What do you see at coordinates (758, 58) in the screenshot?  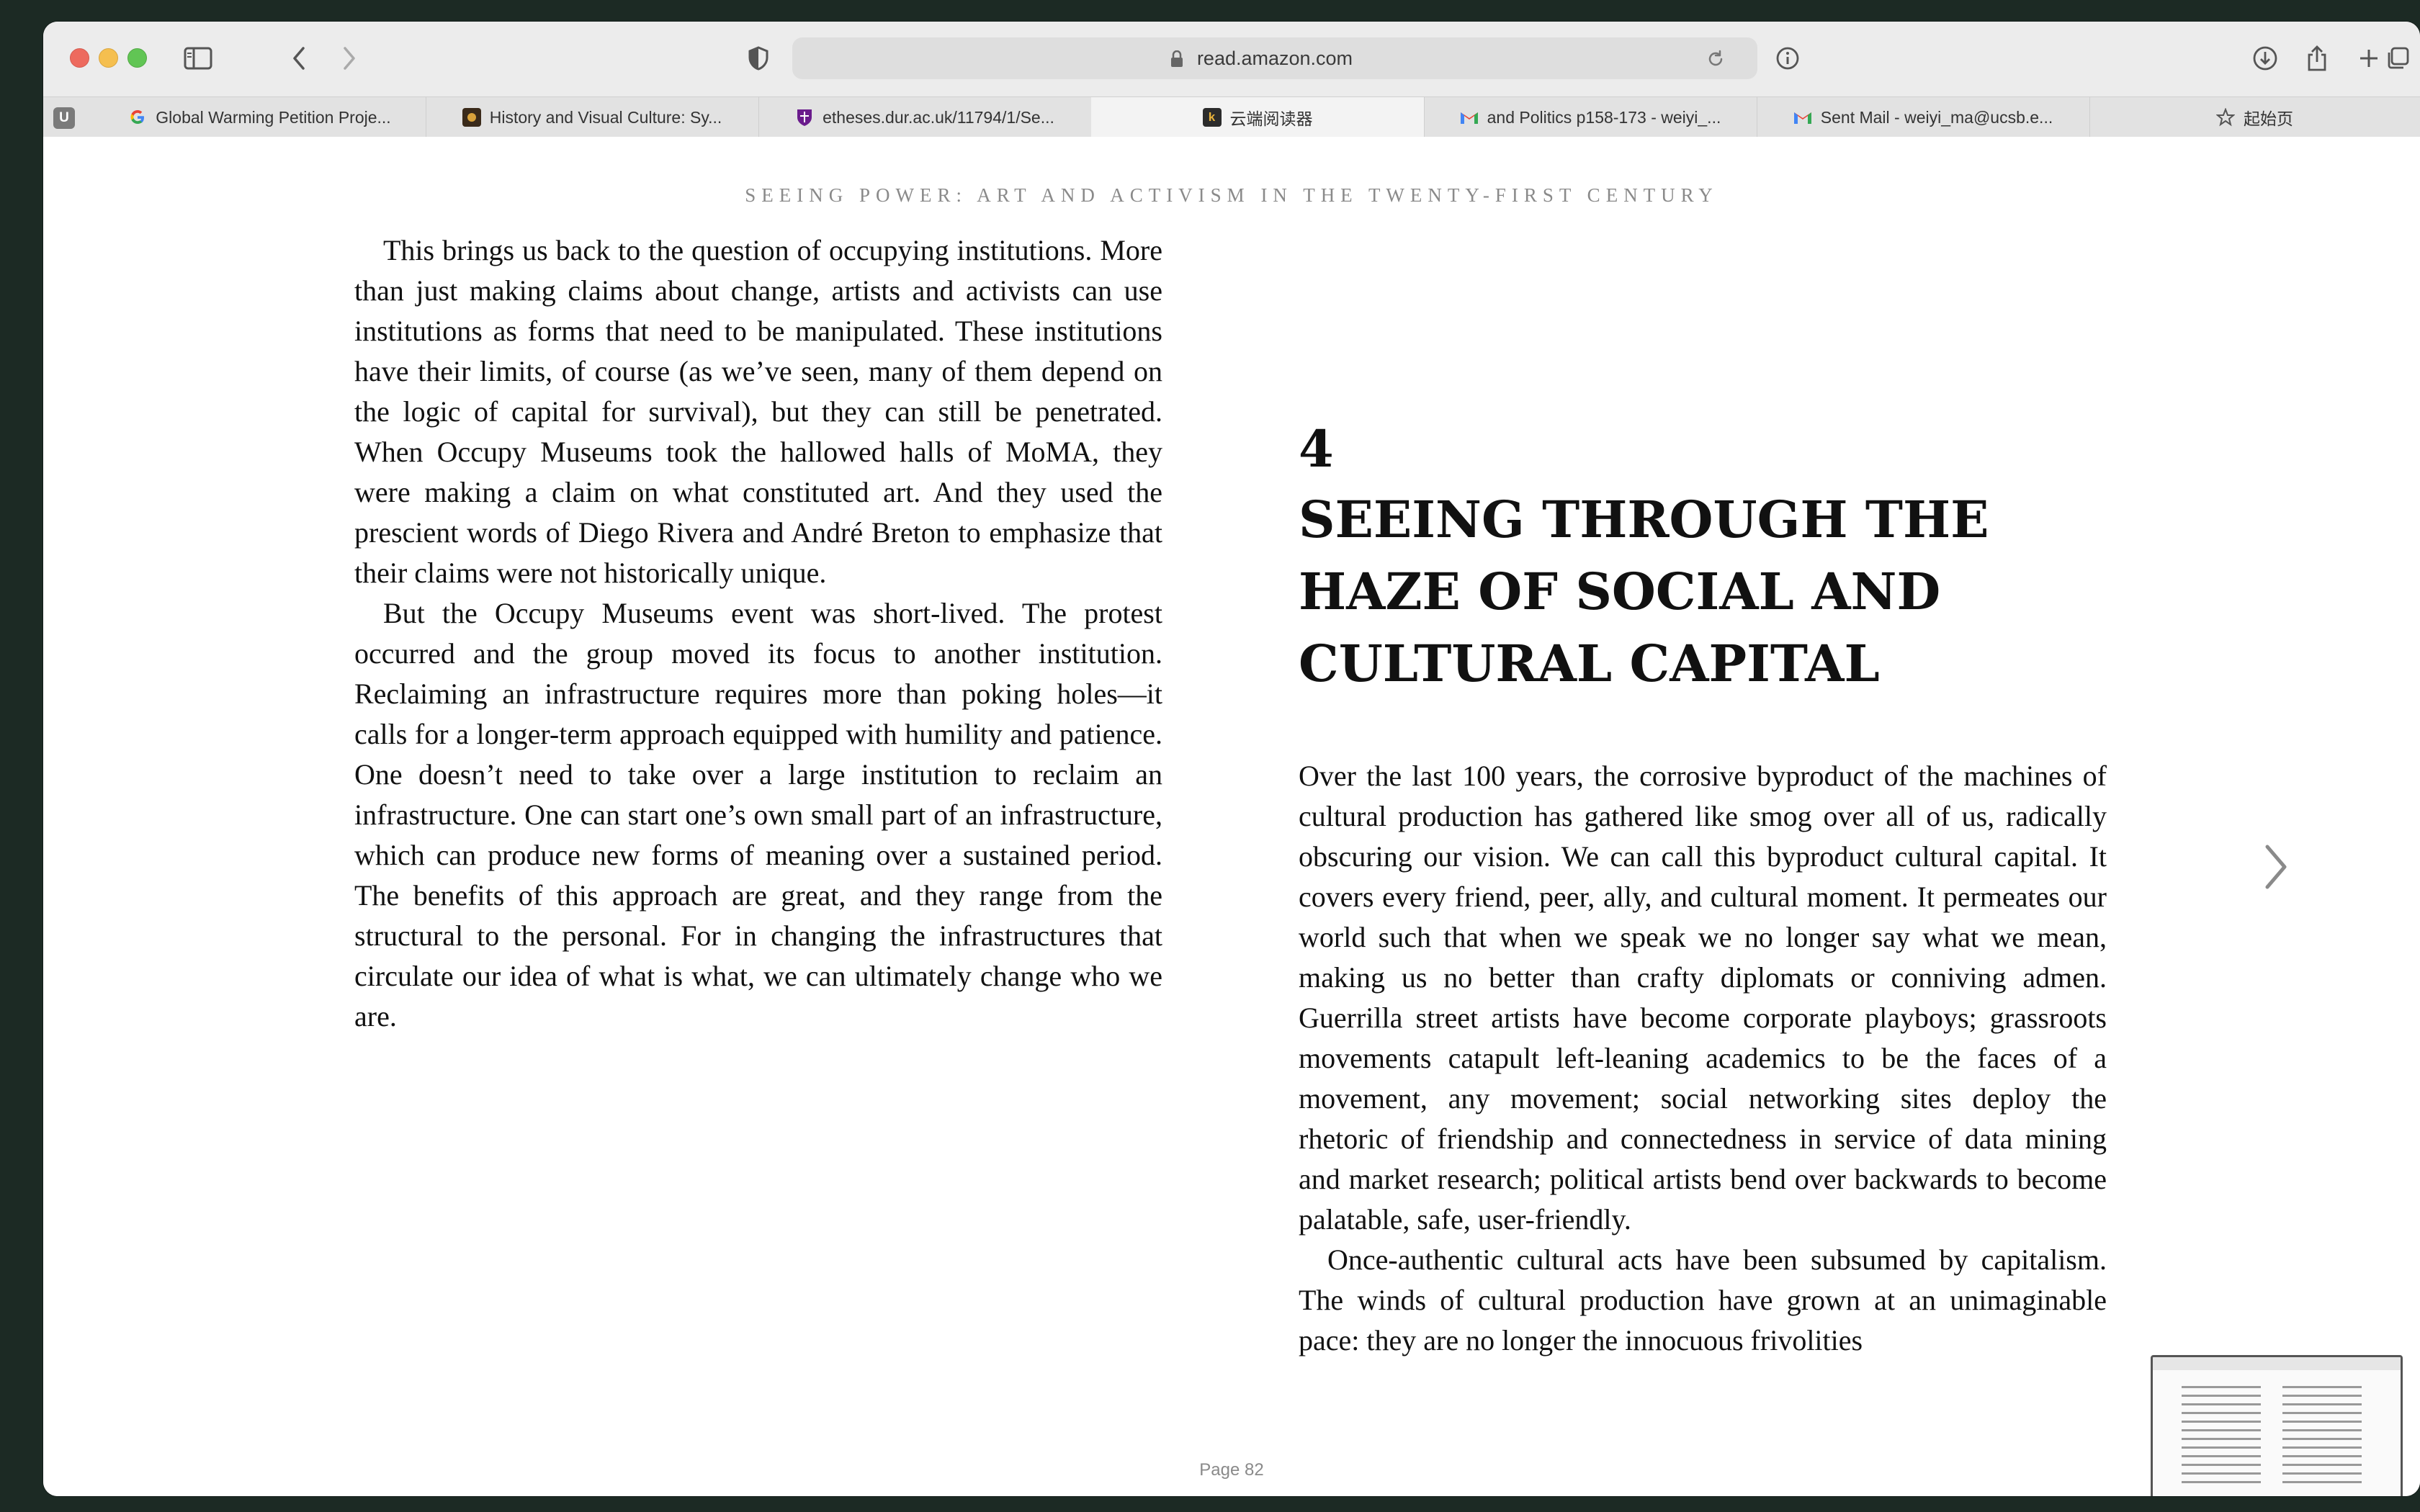 I see `privacy-shield-icon` at bounding box center [758, 58].